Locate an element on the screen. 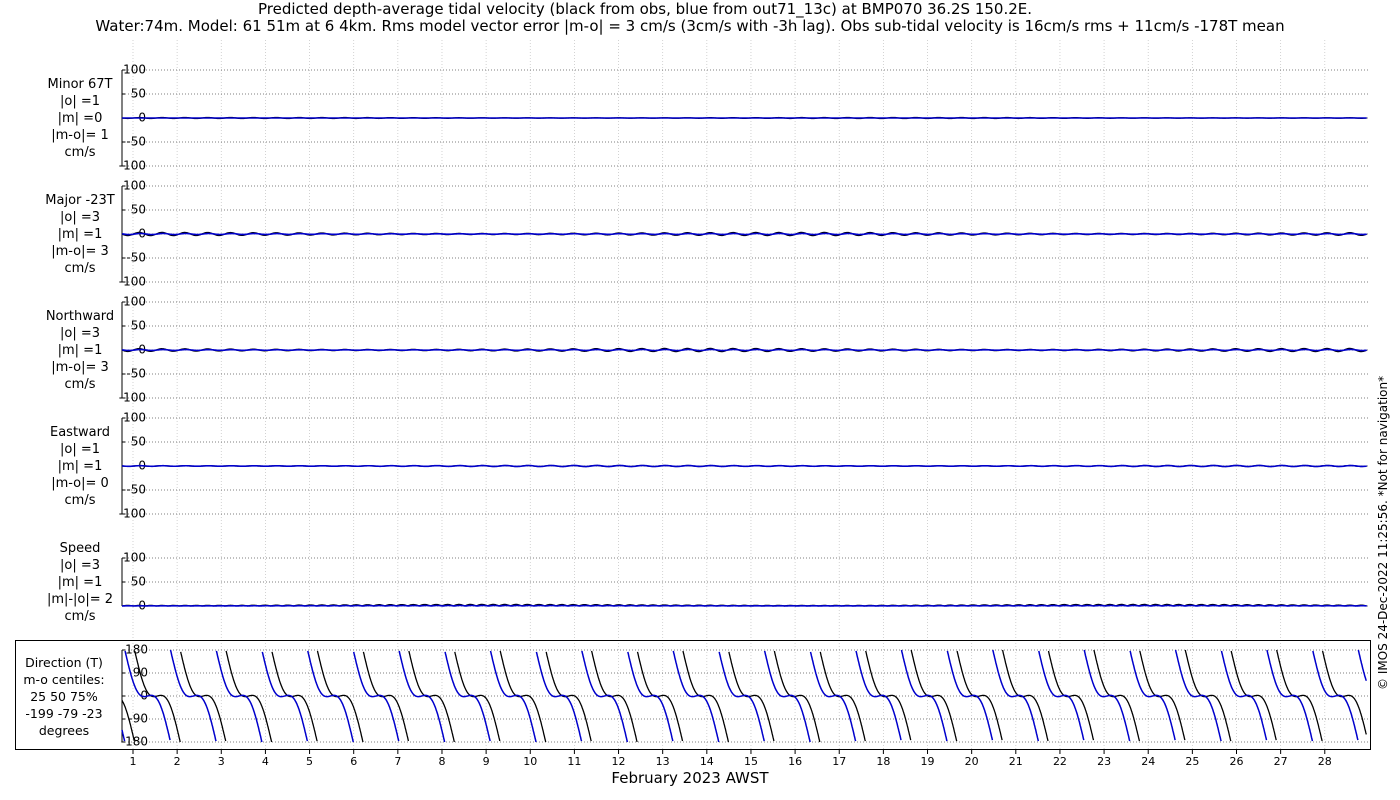 This screenshot has height=800, width=1400. x-tick-label: 8 is located at coordinates (441, 761).